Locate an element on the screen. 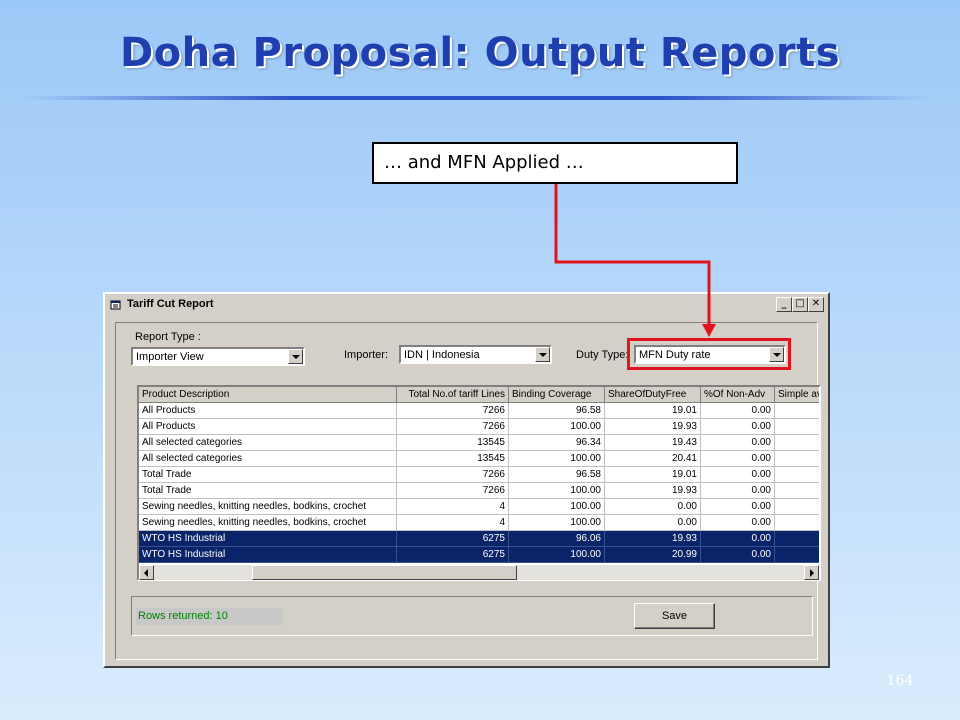 This screenshot has height=720, width=960. page-number: 164 is located at coordinates (900, 681).